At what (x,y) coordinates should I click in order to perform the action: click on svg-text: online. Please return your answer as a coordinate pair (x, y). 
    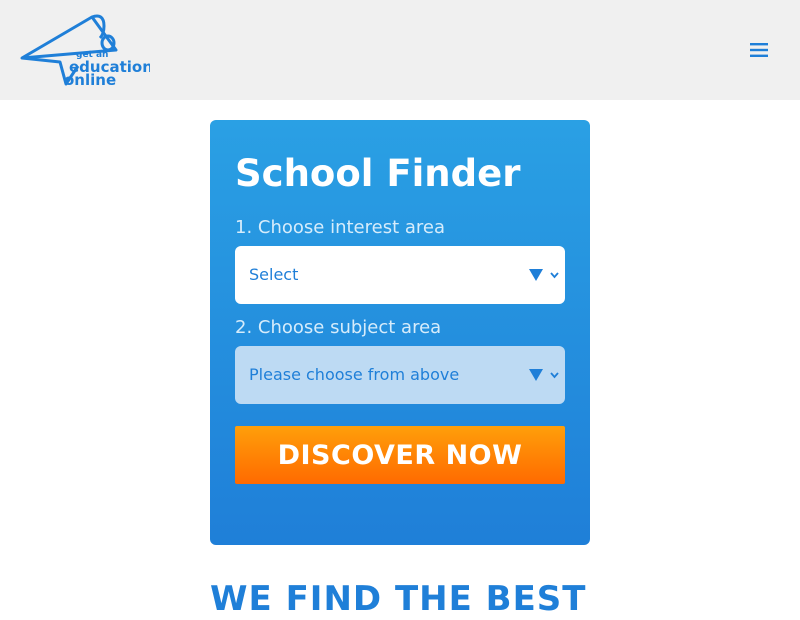
    Looking at the image, I should click on (90, 79).